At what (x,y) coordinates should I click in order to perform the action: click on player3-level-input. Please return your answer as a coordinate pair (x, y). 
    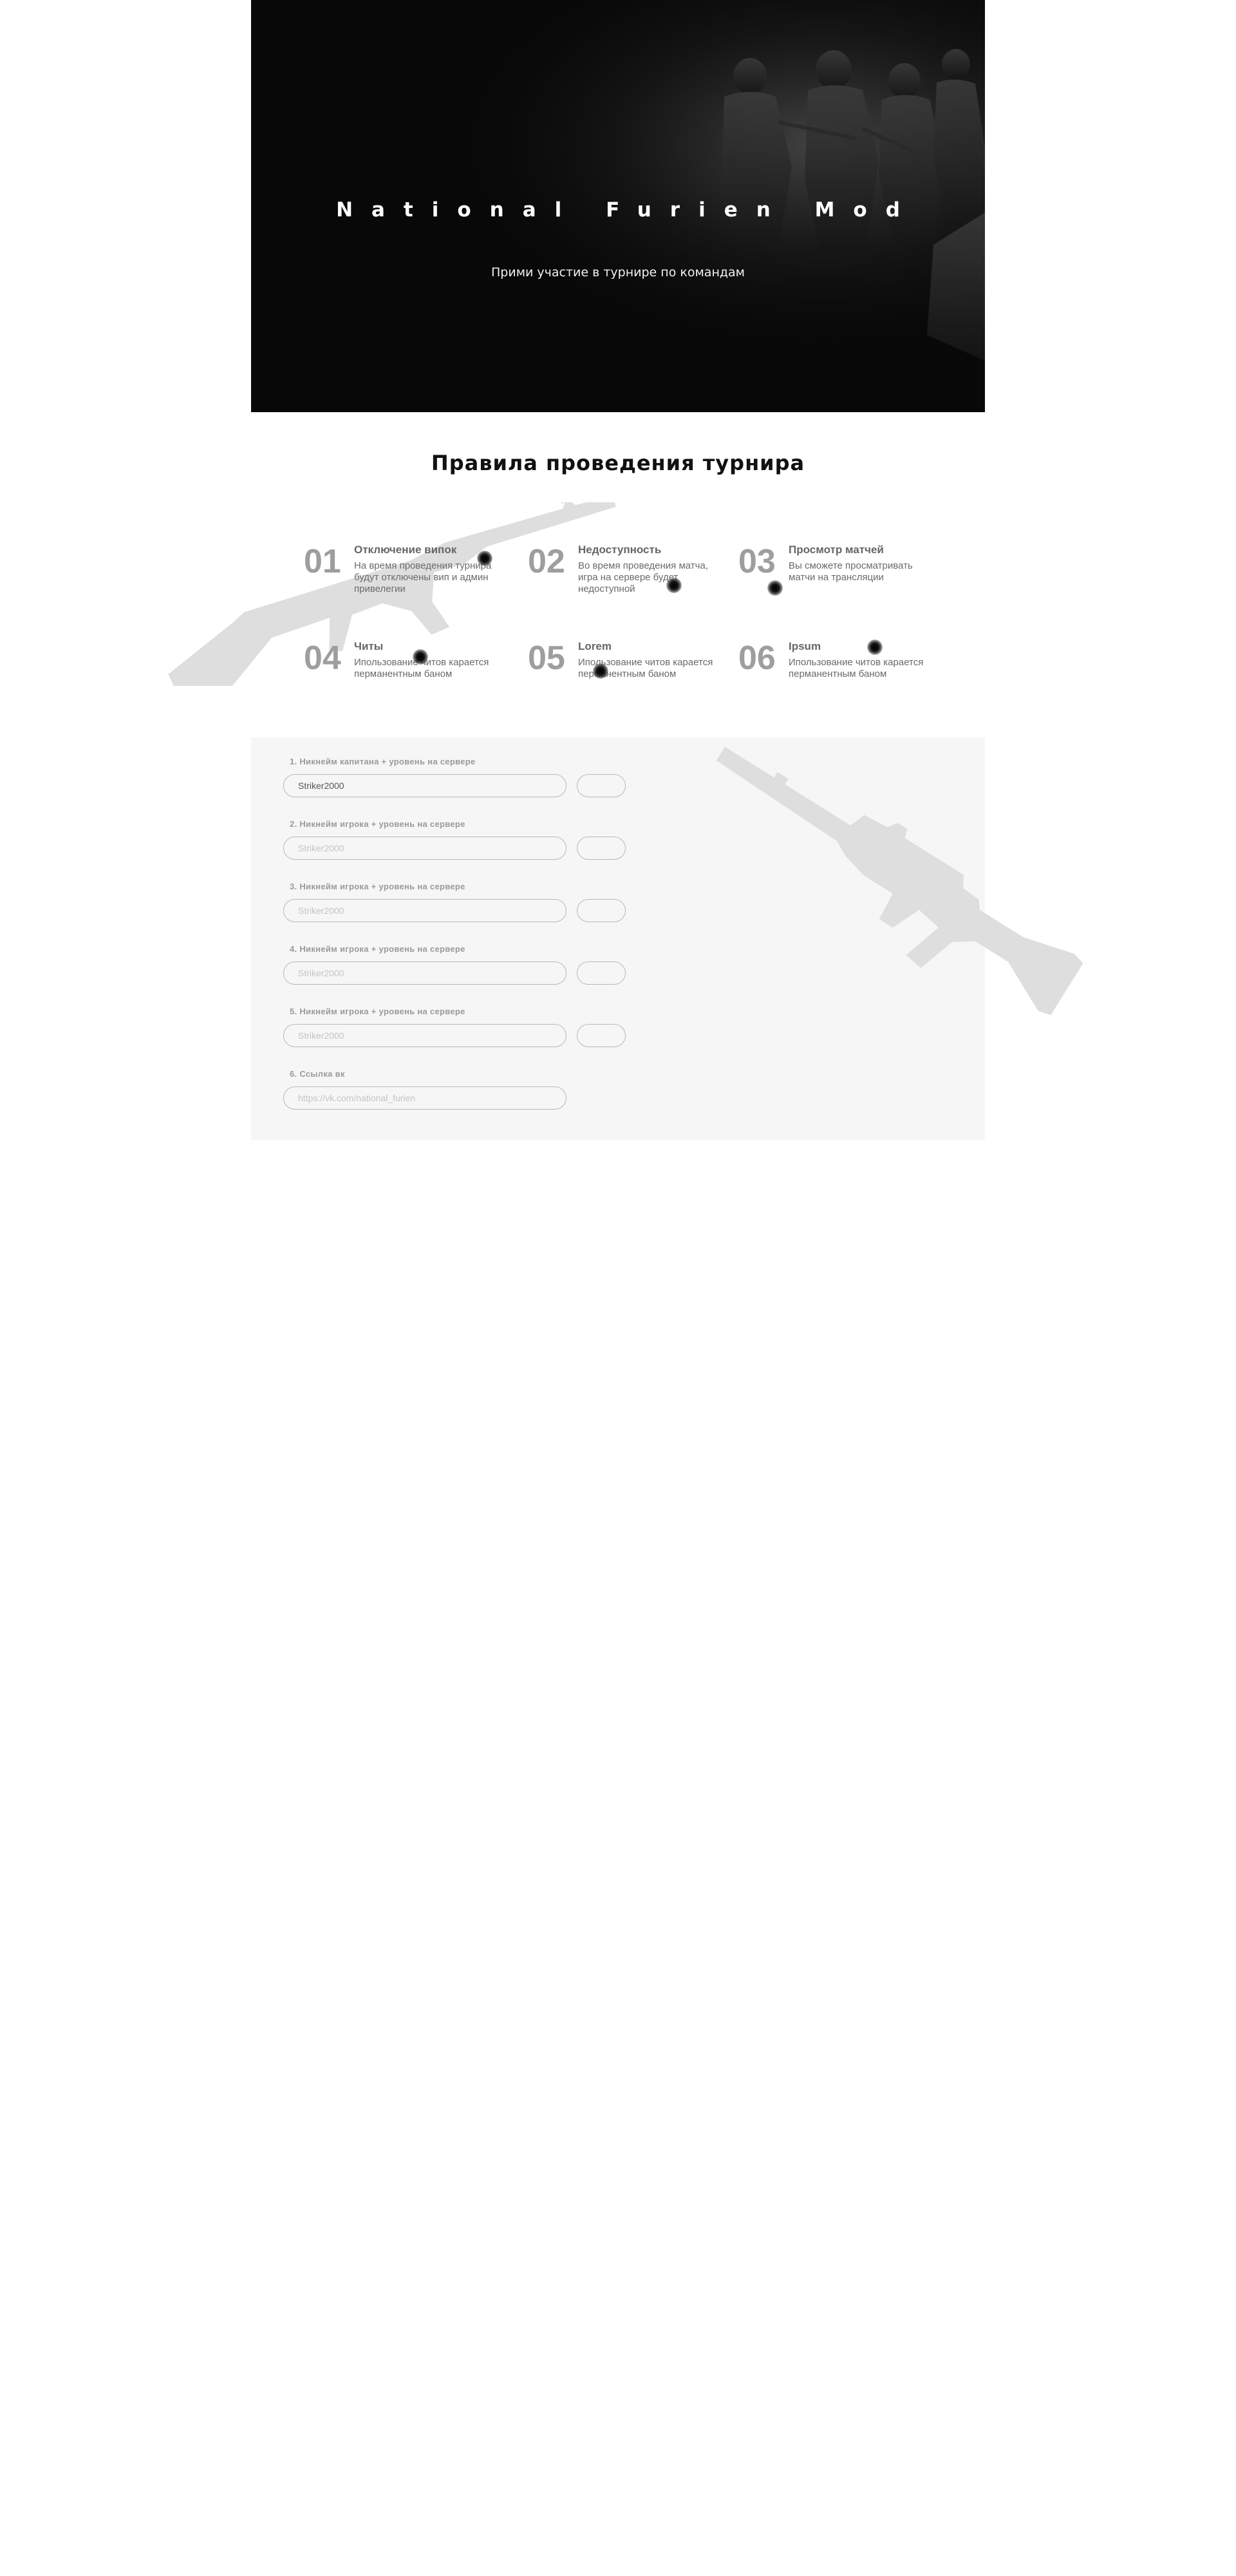
    Looking at the image, I should click on (601, 910).